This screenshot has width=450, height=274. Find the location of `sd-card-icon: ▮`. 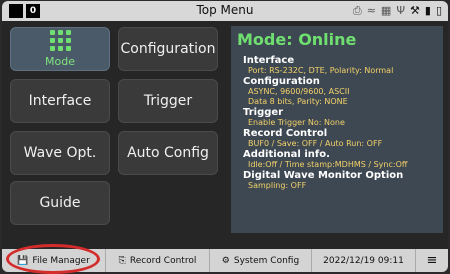

sd-card-icon: ▮ is located at coordinates (427, 10).